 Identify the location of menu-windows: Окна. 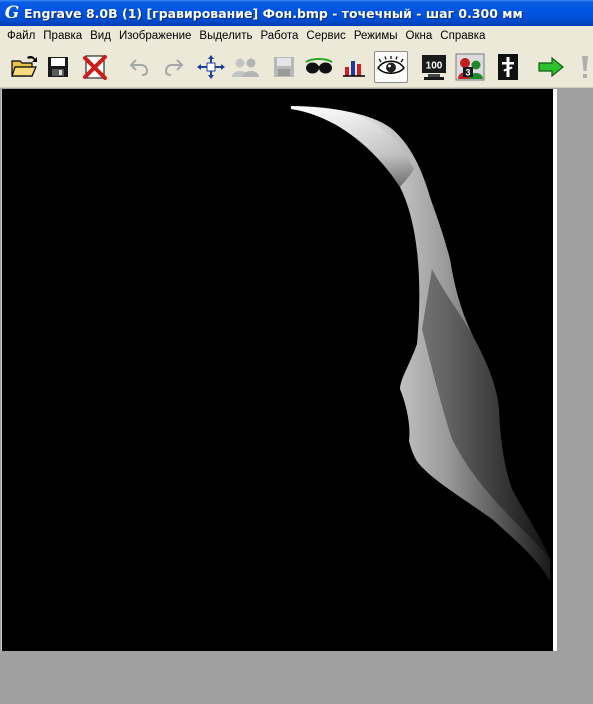
(419, 36).